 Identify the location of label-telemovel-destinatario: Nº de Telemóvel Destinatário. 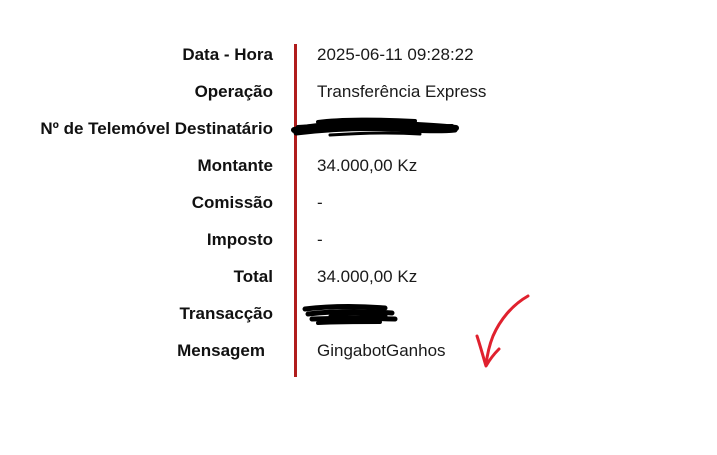
(156, 128).